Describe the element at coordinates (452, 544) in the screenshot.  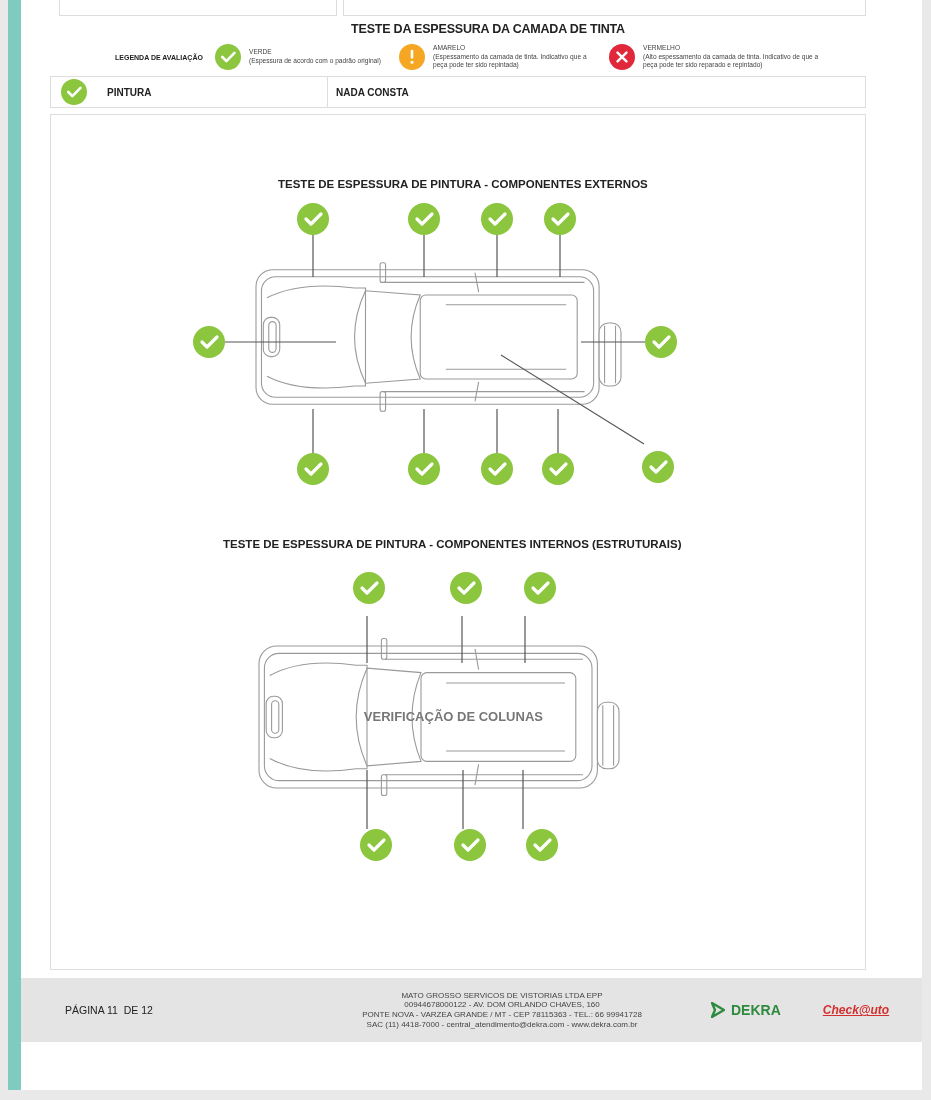
I see `diagram-title: TESTE DE ESPESSURA DE PINTURA - COMPONENTES INTERNOS (ESTRUTURAIS)` at that location.